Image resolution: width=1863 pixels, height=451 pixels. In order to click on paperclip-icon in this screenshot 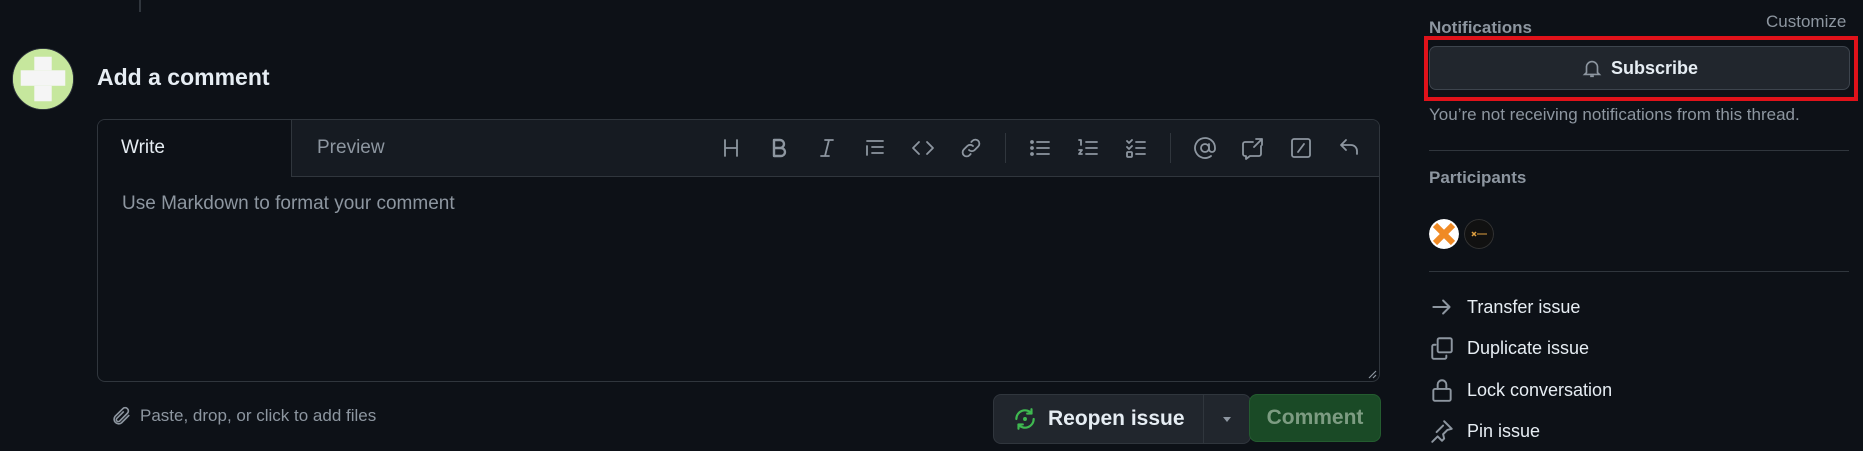, I will do `click(121, 415)`.